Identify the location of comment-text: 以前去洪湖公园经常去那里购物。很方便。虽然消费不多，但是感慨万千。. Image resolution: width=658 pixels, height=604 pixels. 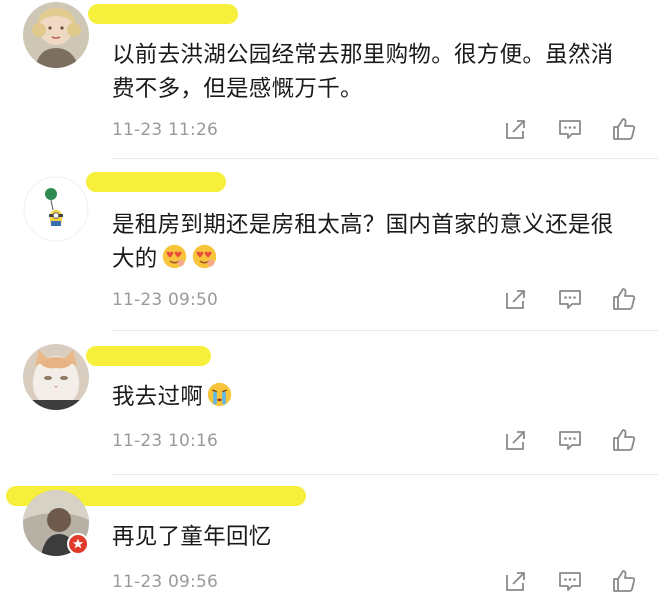
(363, 72).